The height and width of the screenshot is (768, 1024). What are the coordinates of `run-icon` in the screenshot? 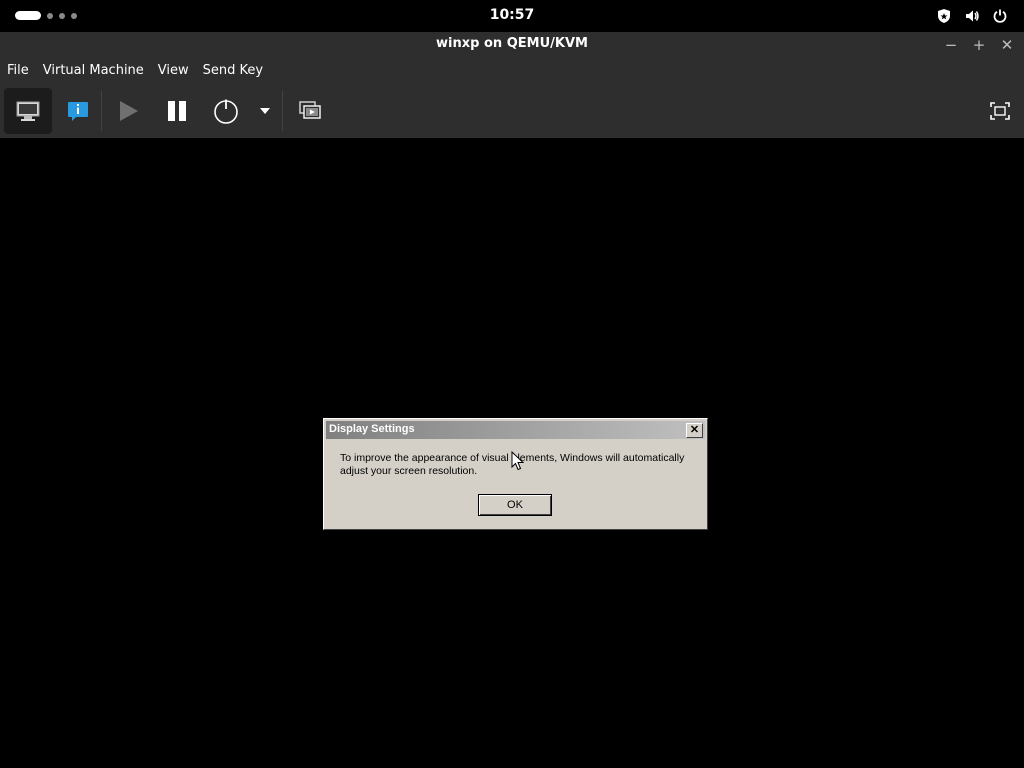 It's located at (128, 111).